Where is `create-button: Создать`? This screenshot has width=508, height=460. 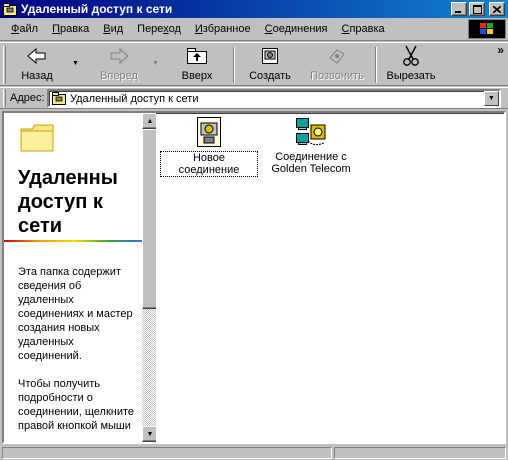
create-button: Создать is located at coordinates (270, 65).